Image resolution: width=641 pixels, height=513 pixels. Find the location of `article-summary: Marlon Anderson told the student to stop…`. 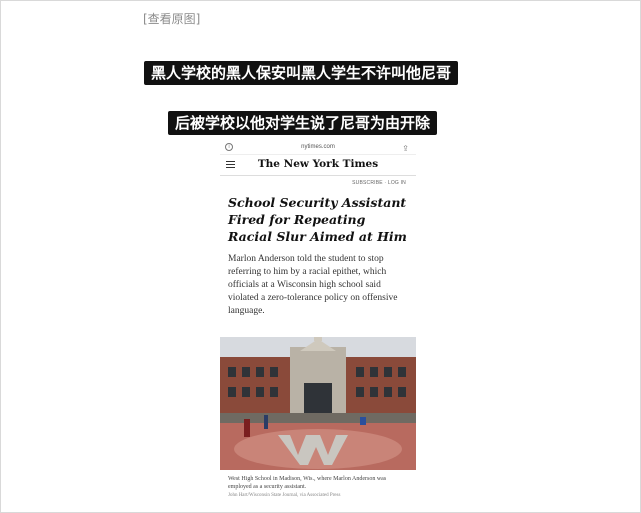

article-summary: Marlon Anderson told the student to stop… is located at coordinates (313, 285).